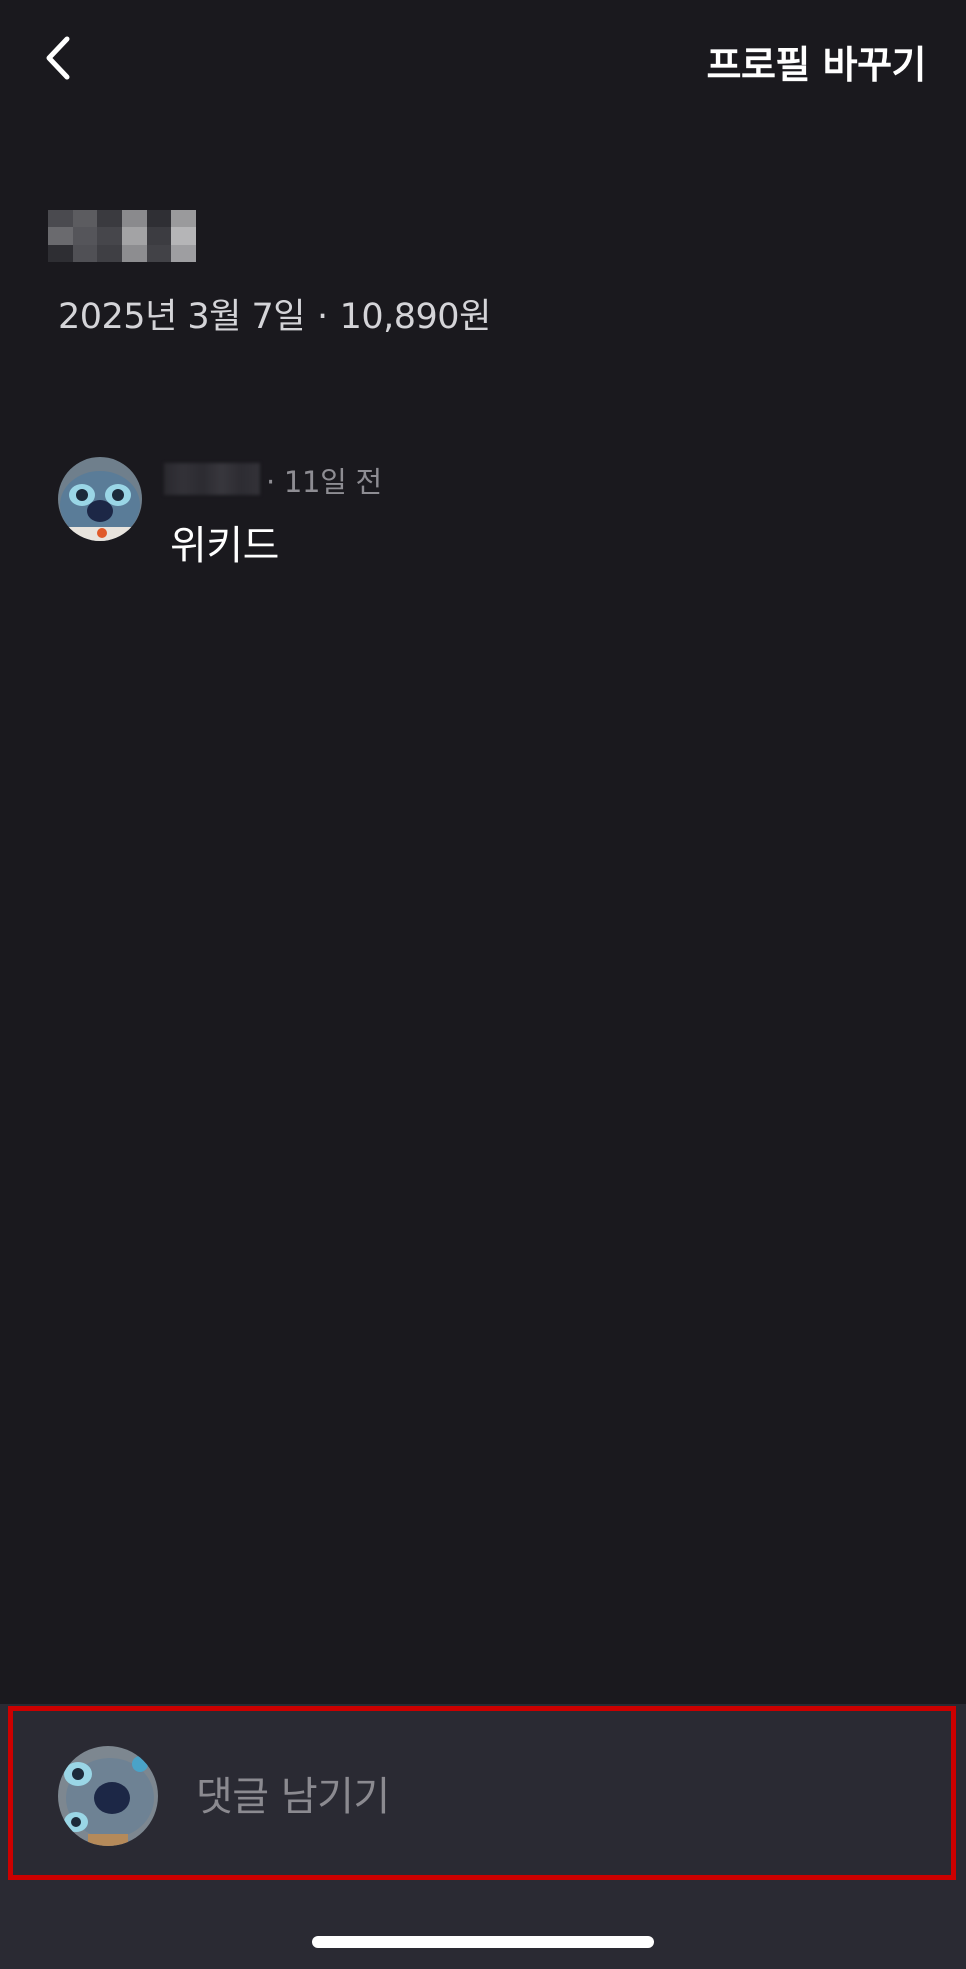  What do you see at coordinates (181, 317) in the screenshot?
I see `record-date: 2025년 3월 7일` at bounding box center [181, 317].